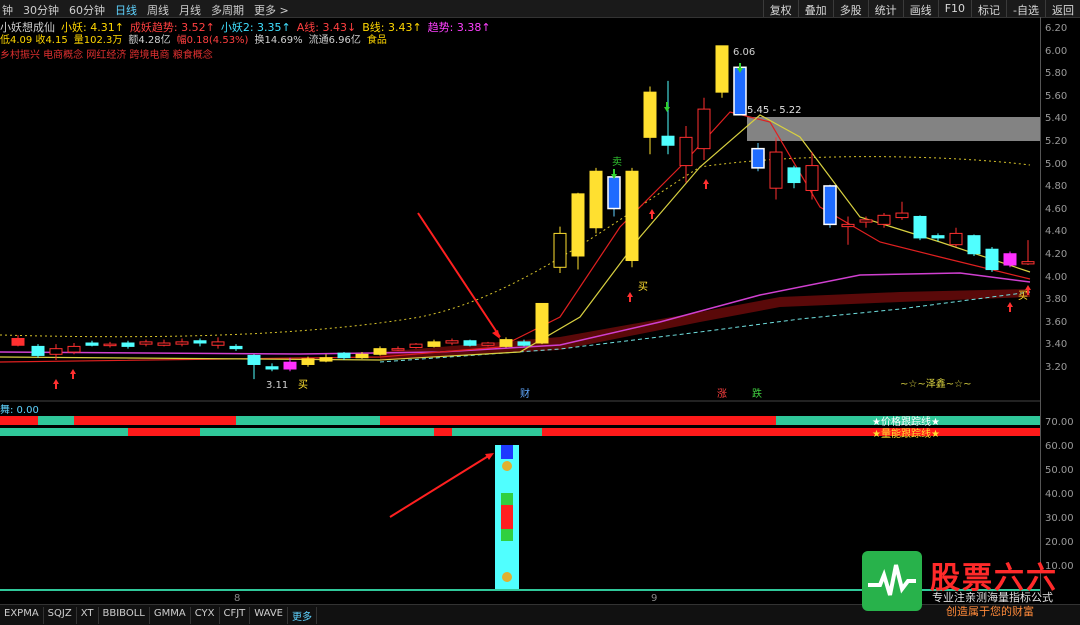  I want to click on die-marker-label: 跌, so click(757, 393).